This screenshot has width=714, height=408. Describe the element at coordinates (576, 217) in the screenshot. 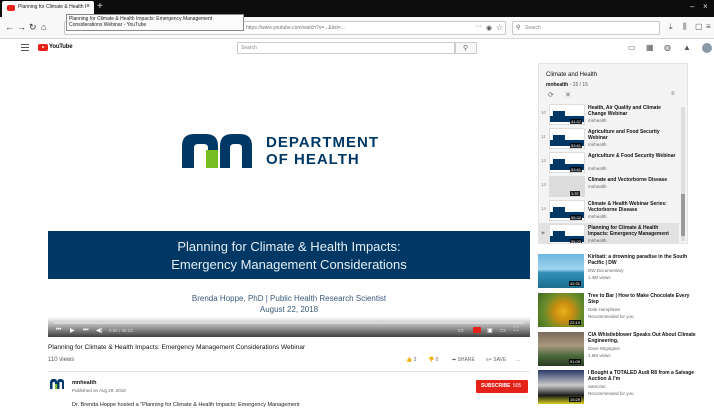

I see `playlist-item-duration: 55:32` at that location.